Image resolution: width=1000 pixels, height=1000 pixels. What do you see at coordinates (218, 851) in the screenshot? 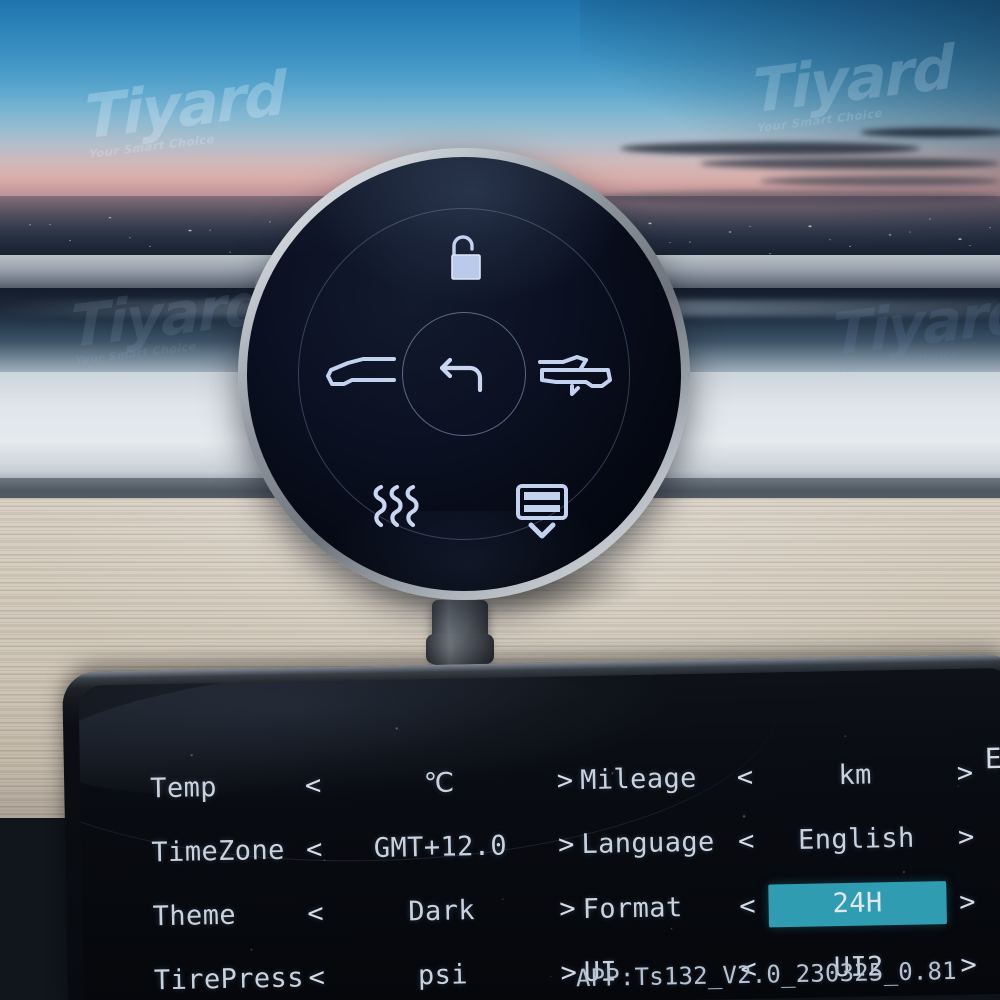
I see `setting-label-timezone: TimeZone` at bounding box center [218, 851].